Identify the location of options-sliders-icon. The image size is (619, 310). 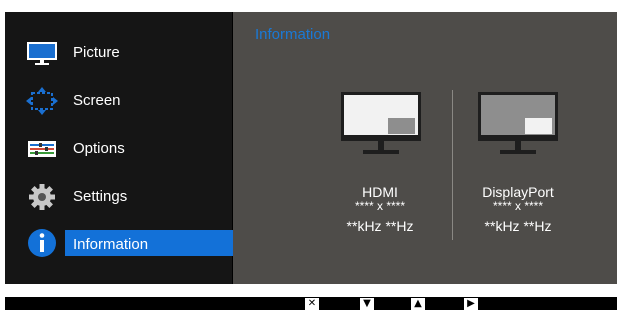
(42, 149).